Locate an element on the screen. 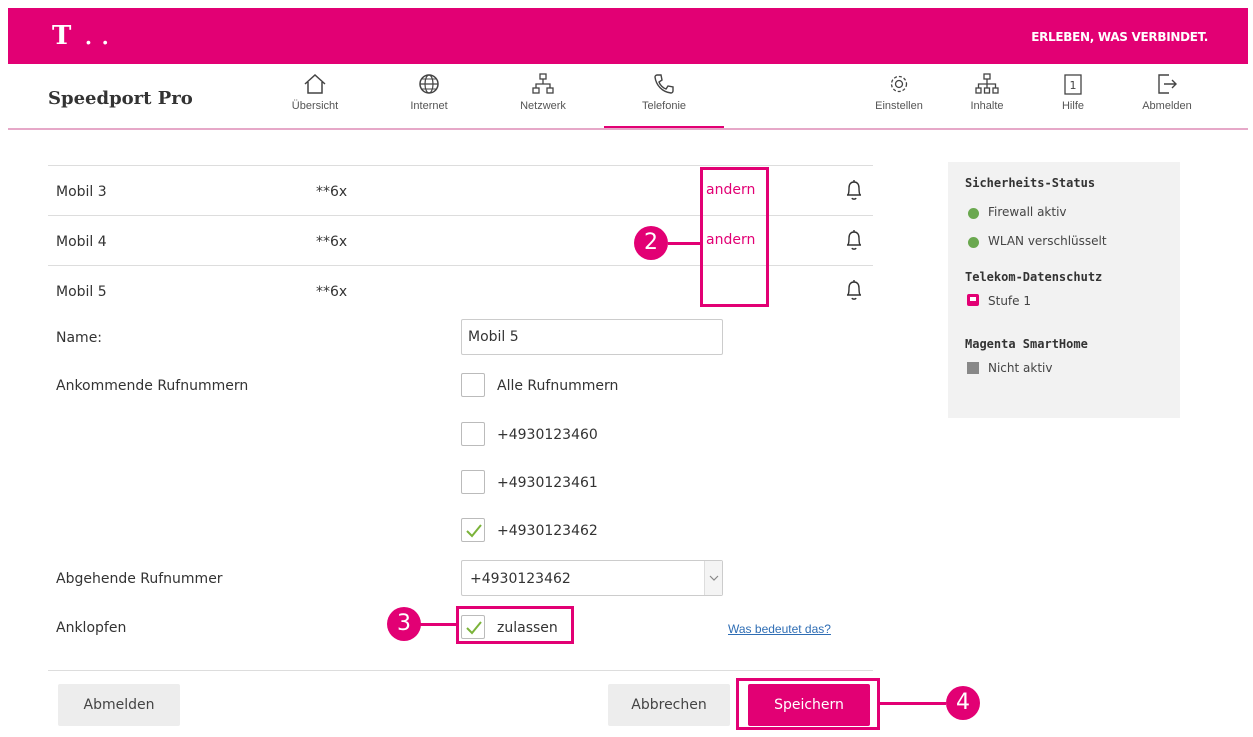  highlight-change-links is located at coordinates (734, 237).